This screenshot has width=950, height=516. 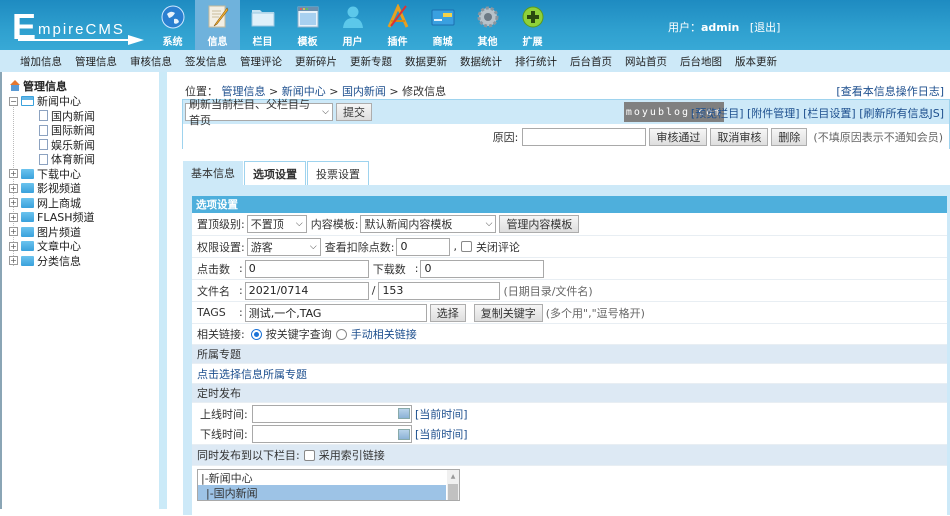 What do you see at coordinates (569, 393) in the screenshot?
I see `schedule-section-header: 定时发布` at bounding box center [569, 393].